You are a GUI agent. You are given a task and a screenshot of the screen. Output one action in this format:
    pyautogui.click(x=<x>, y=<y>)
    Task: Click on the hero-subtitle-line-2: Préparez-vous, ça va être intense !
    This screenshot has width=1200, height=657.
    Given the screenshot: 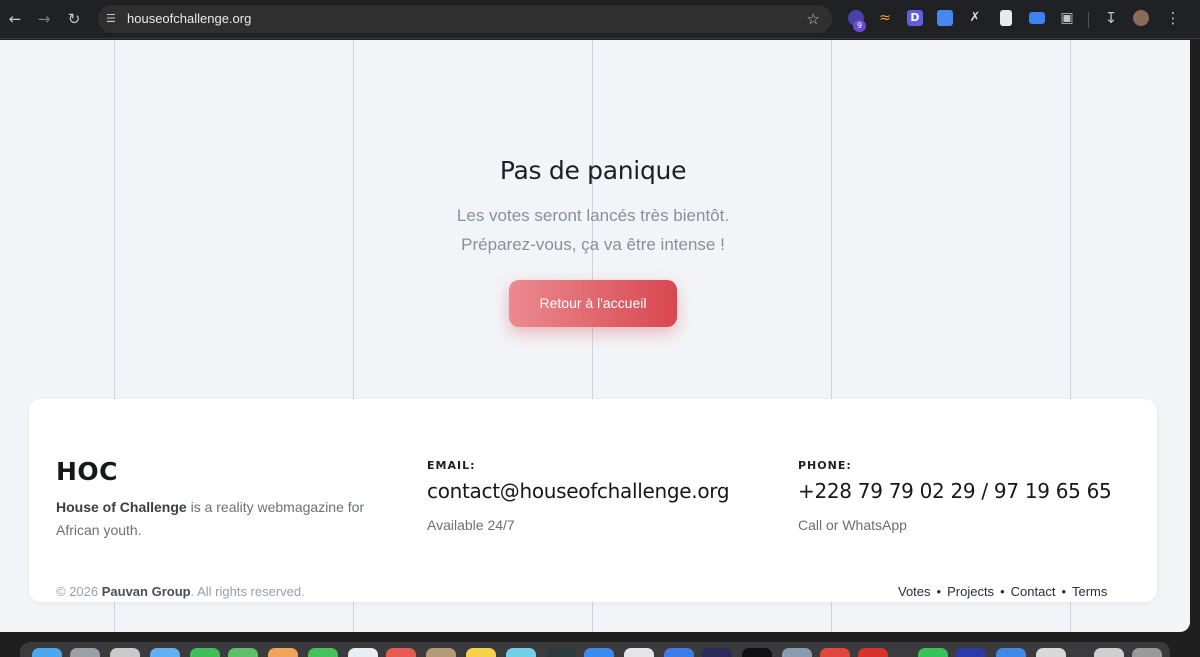 What is the action you would take?
    pyautogui.click(x=593, y=244)
    